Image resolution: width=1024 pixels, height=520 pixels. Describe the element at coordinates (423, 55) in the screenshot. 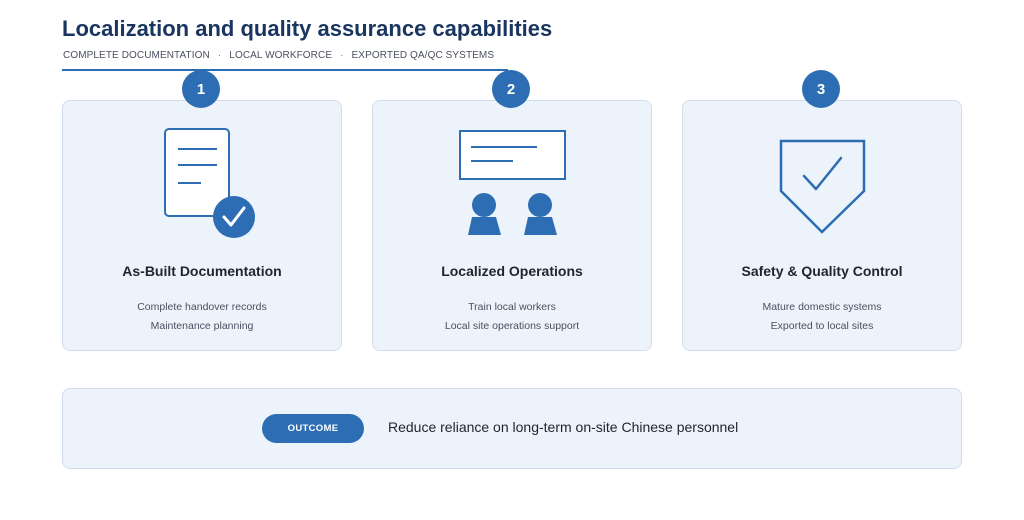

I see `tag-qa-systems: EXPORTED QA/QC SYSTEMS` at that location.